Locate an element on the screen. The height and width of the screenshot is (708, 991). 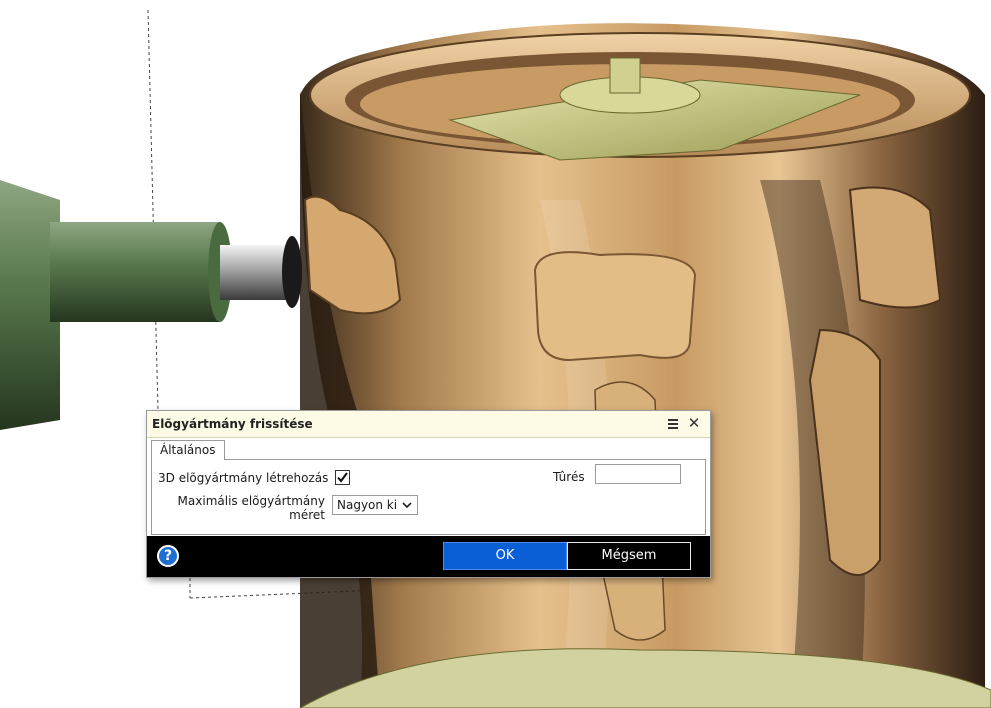
checkmark-icon is located at coordinates (342, 477).